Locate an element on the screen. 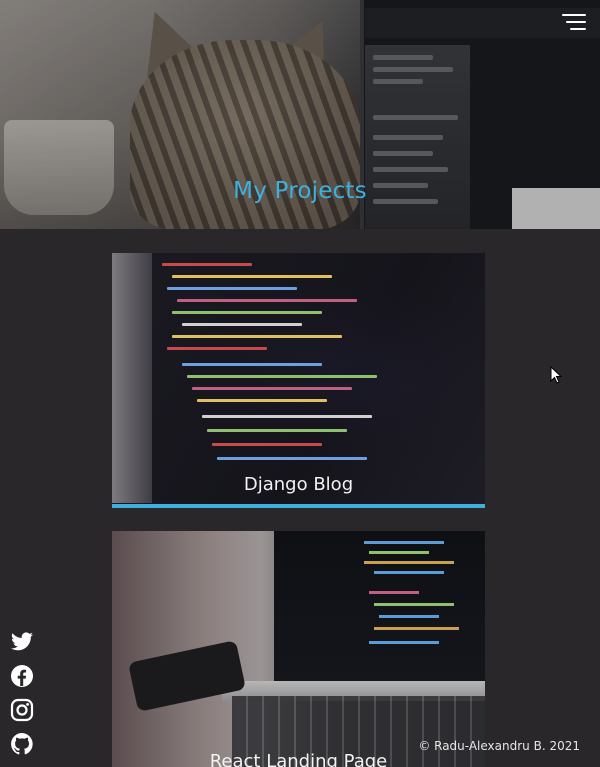 This screenshot has height=767, width=600. page-title: My Projects is located at coordinates (300, 191).